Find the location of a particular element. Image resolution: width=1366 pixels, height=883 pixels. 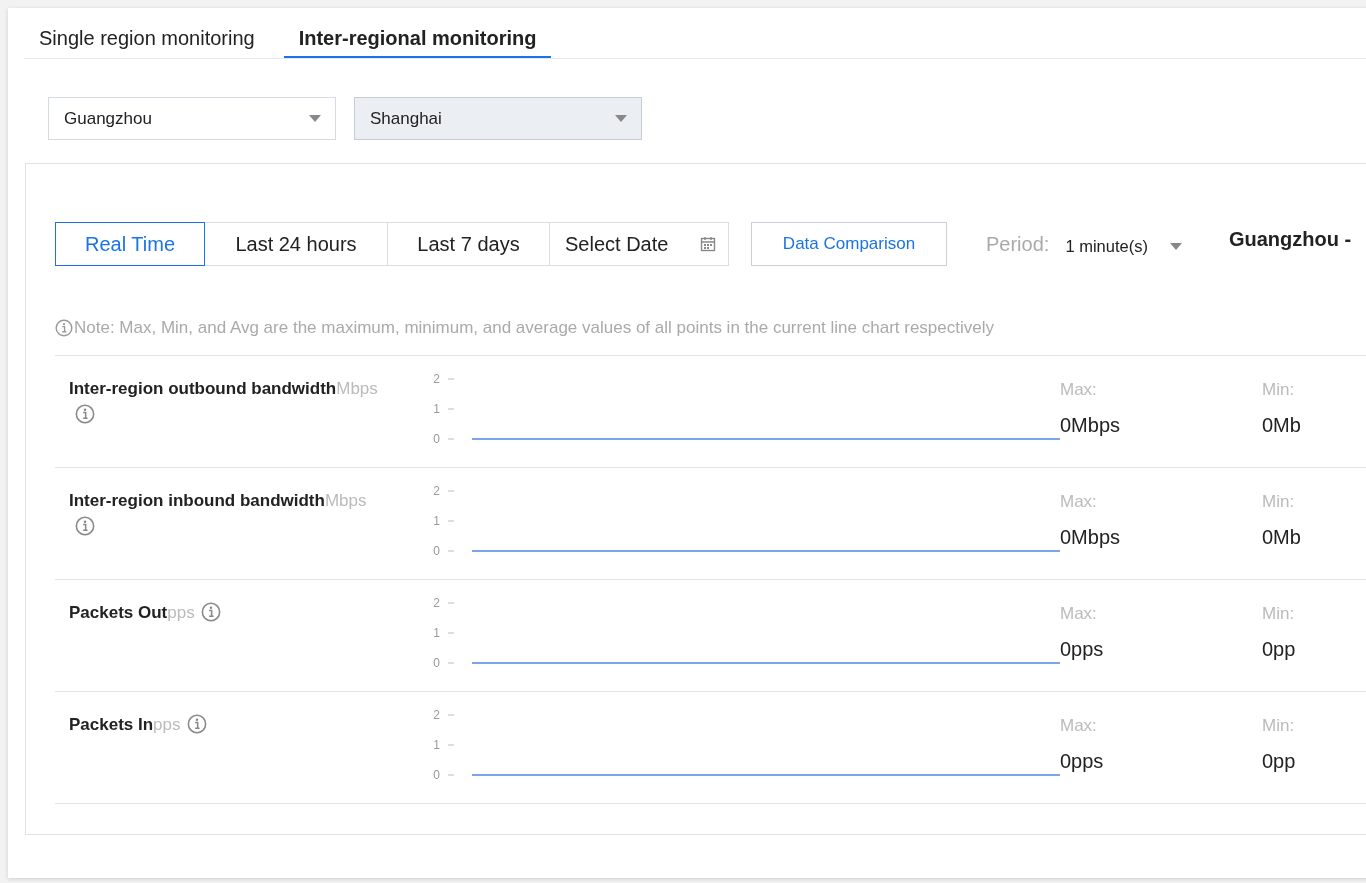

route-title: Guangzhou - is located at coordinates (1290, 239).